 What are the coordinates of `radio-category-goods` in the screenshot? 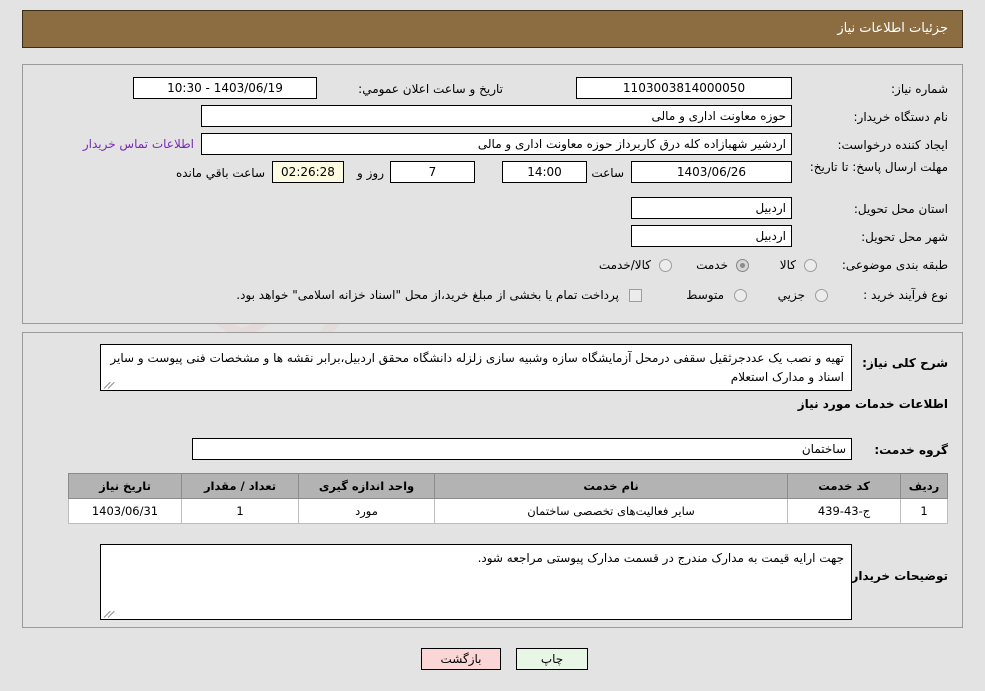 It's located at (810, 265).